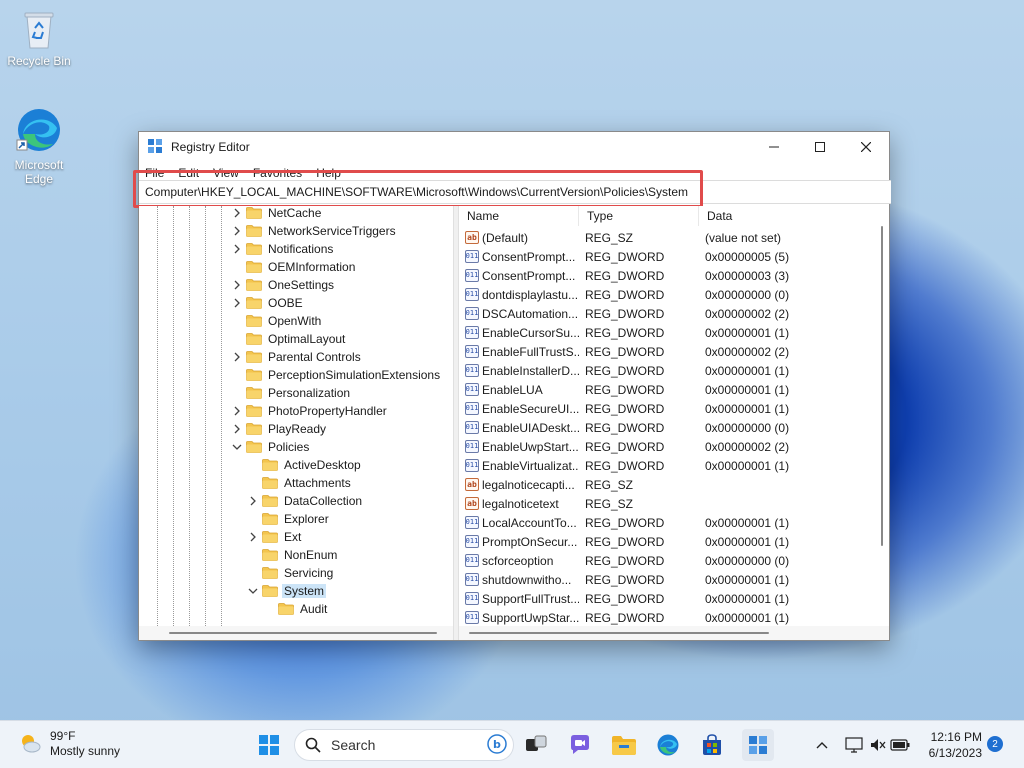  What do you see at coordinates (668, 745) in the screenshot?
I see `edge-taskbar-button` at bounding box center [668, 745].